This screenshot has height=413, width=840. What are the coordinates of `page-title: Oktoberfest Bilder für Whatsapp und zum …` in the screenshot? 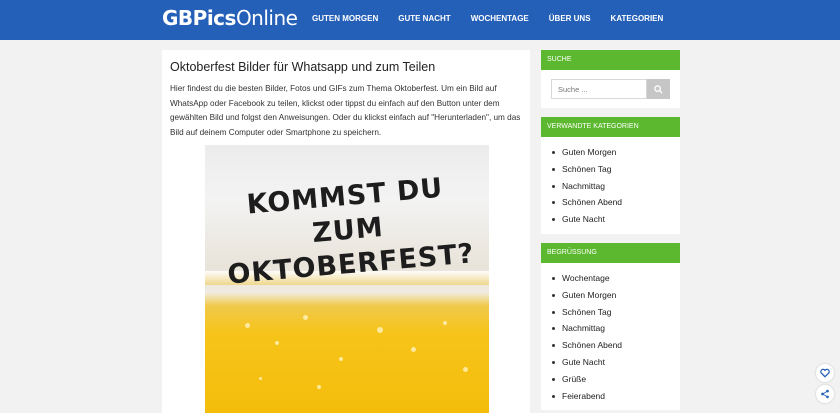 It's located at (303, 67).